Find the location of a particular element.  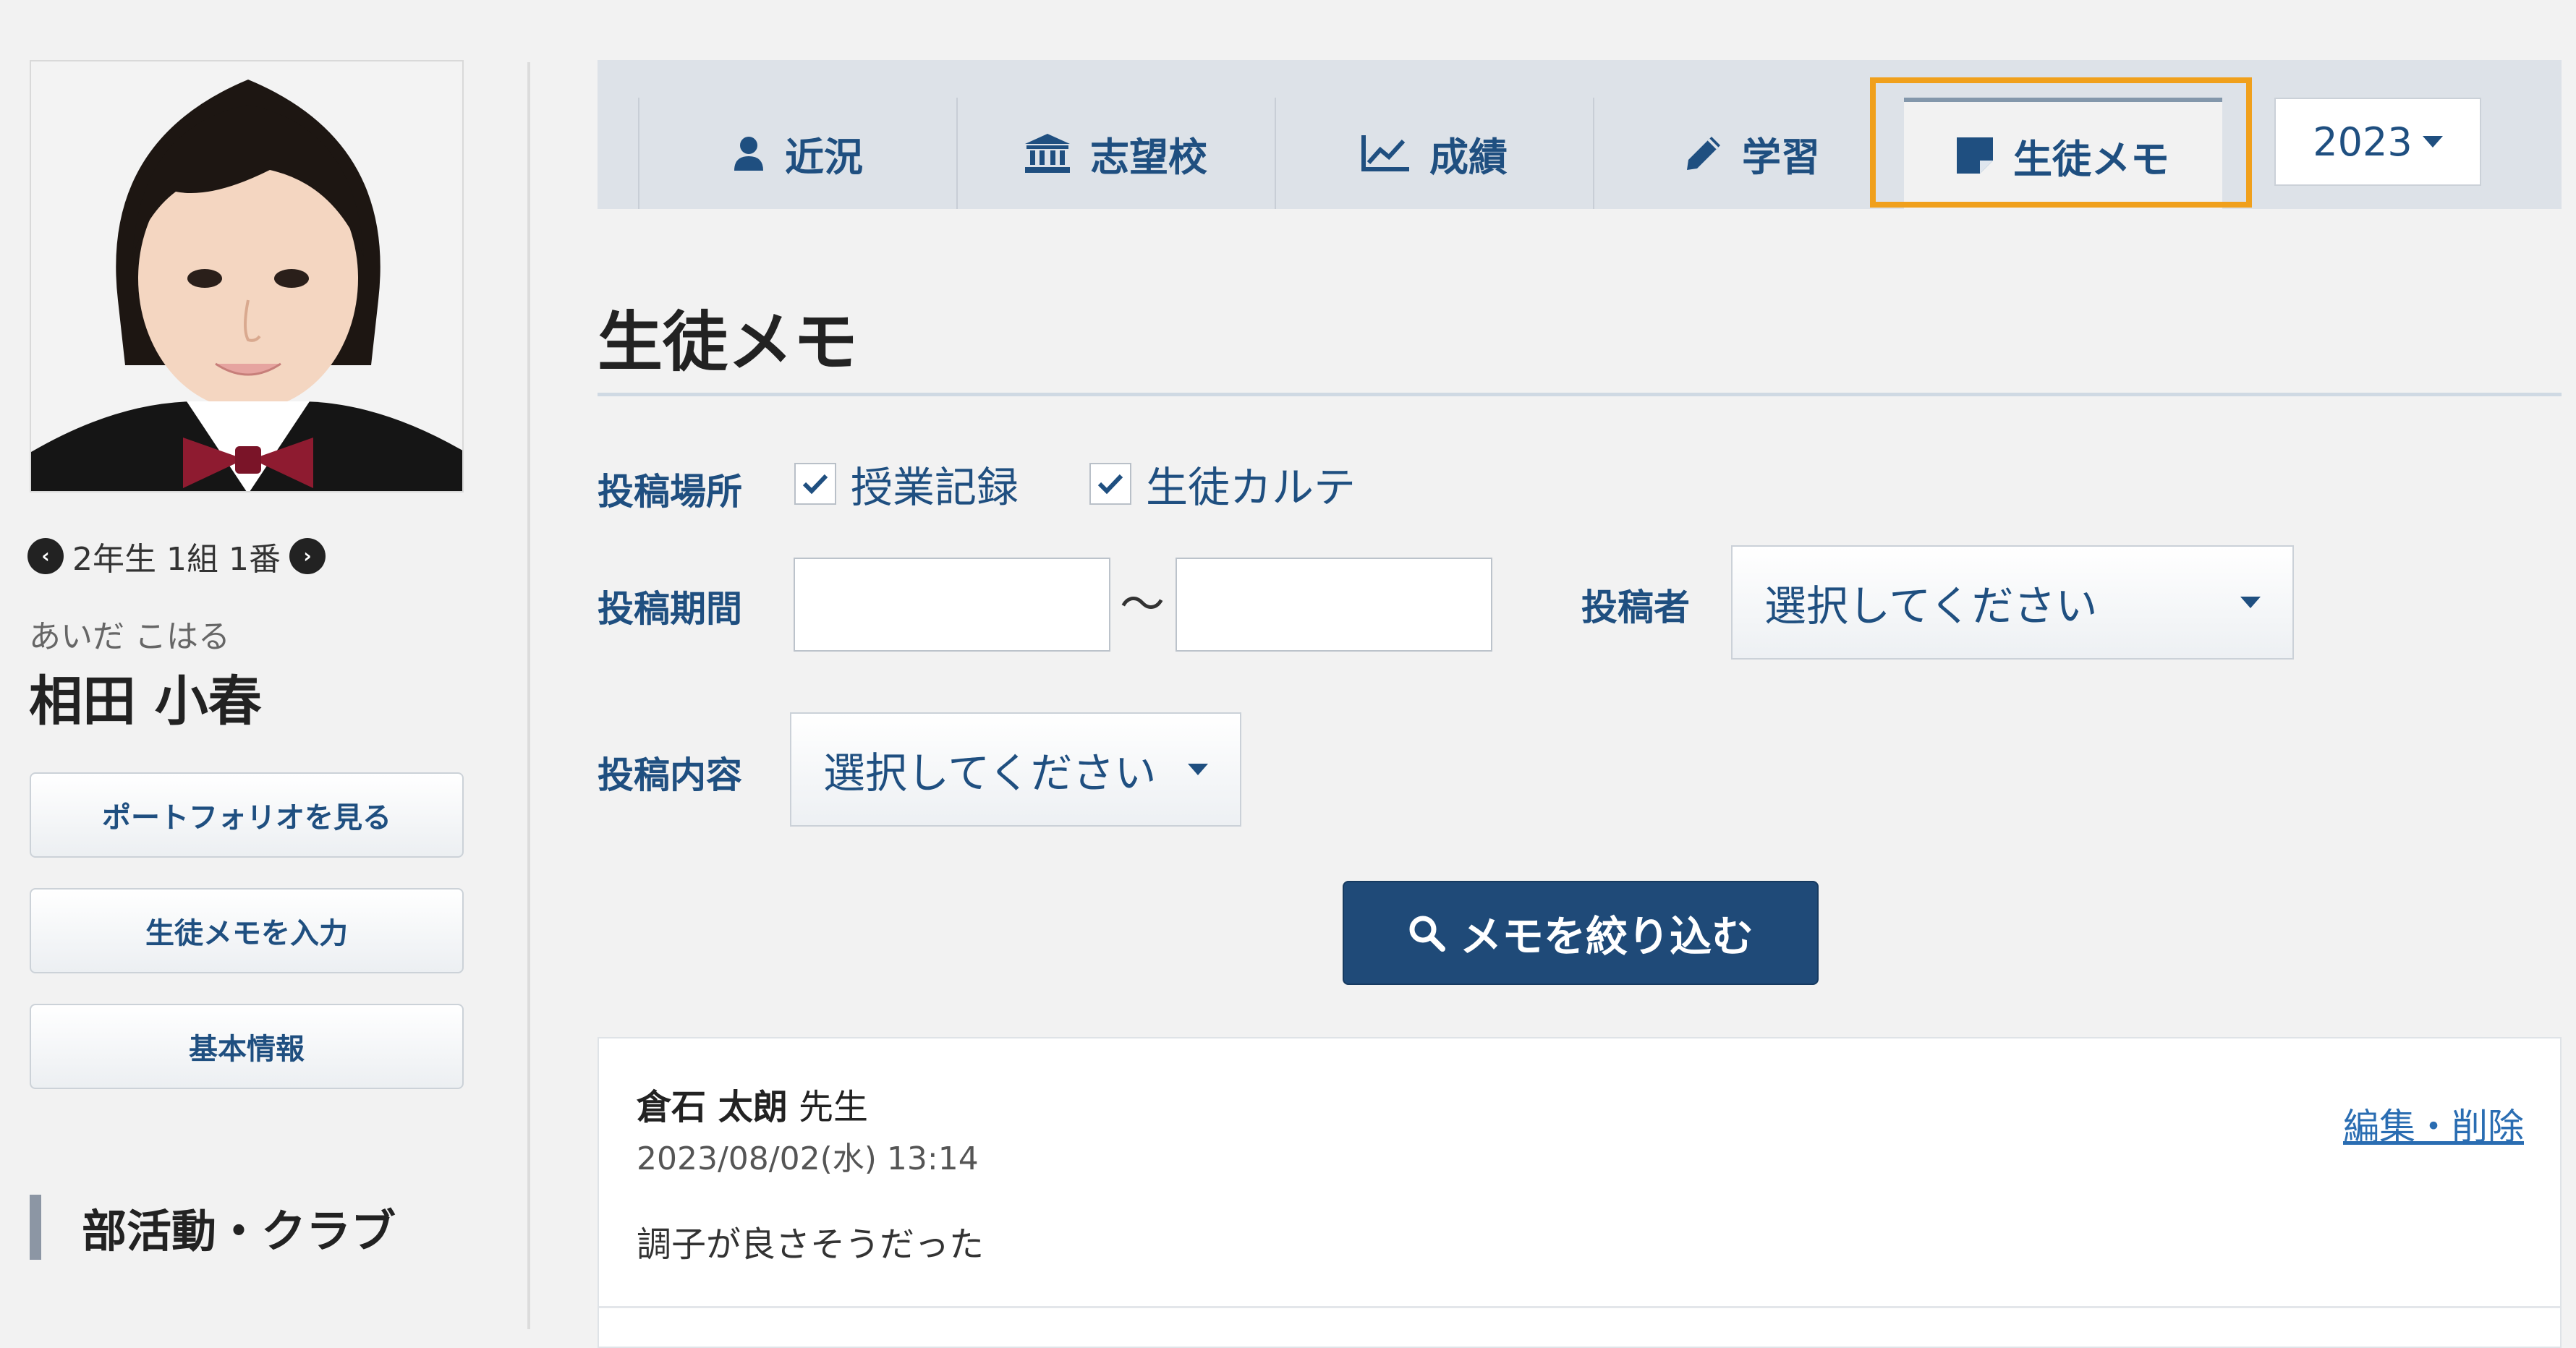

memo-body: 調子が良さそうだった is located at coordinates (811, 1244).